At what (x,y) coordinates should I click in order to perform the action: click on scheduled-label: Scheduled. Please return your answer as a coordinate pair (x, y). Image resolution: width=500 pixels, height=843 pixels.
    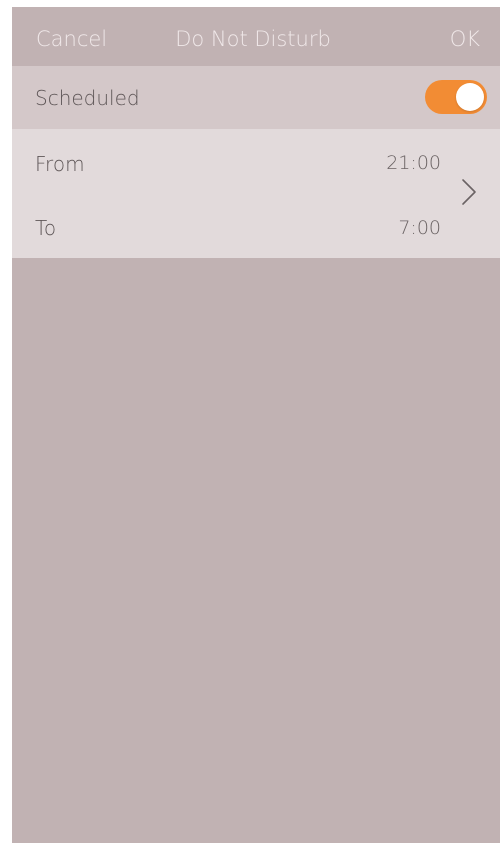
    Looking at the image, I should click on (87, 98).